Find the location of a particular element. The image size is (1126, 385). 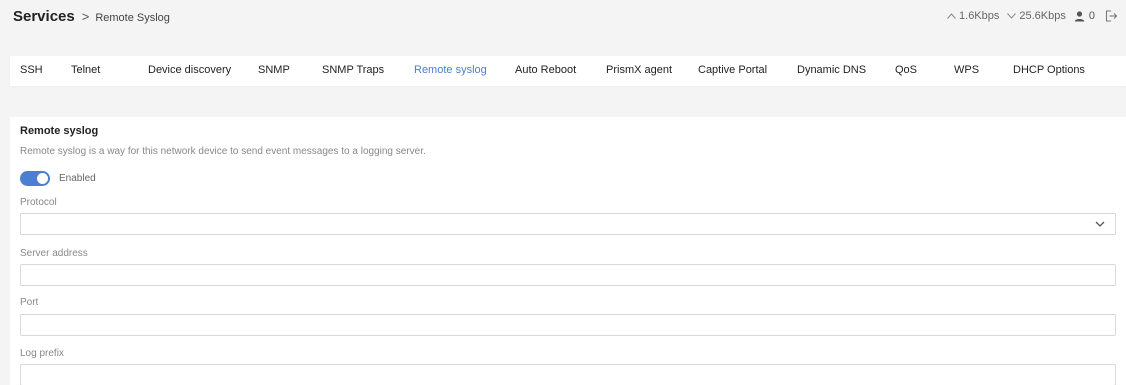

download-rate: 25.6Kbps is located at coordinates (1036, 16).